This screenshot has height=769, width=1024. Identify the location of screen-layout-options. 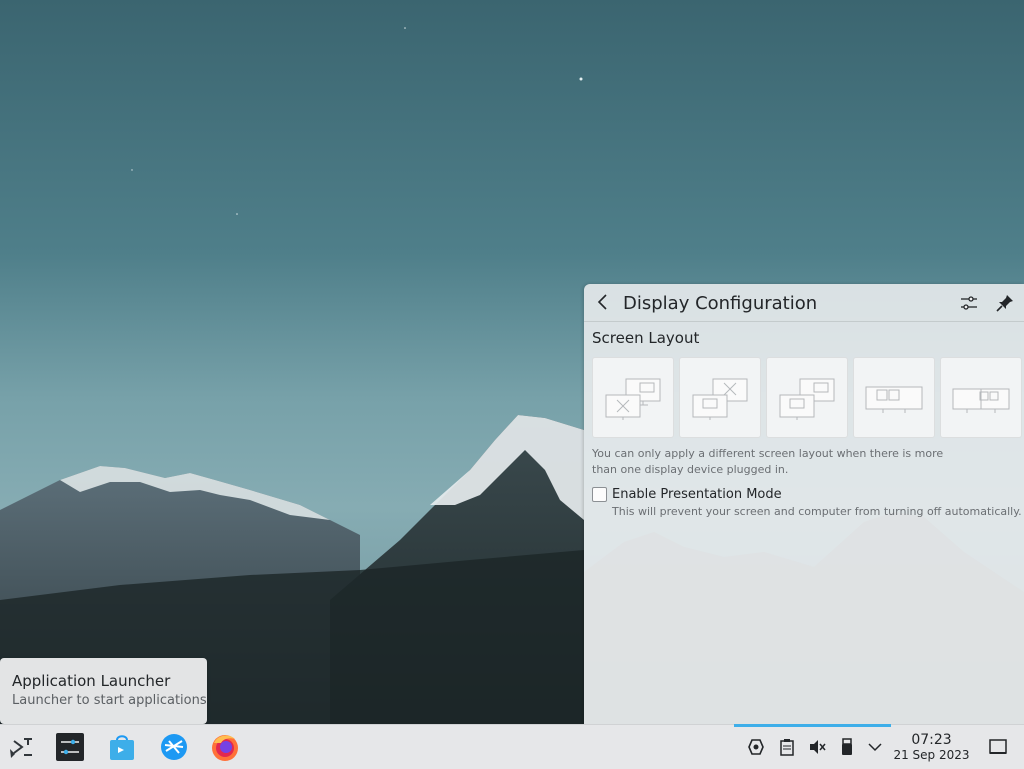
(807, 397).